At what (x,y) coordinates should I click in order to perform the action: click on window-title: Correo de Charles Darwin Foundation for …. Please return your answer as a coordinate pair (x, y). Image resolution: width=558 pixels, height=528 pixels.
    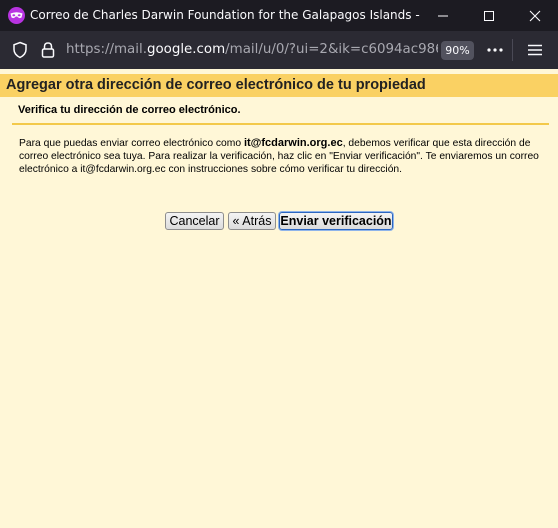
    Looking at the image, I should click on (226, 15).